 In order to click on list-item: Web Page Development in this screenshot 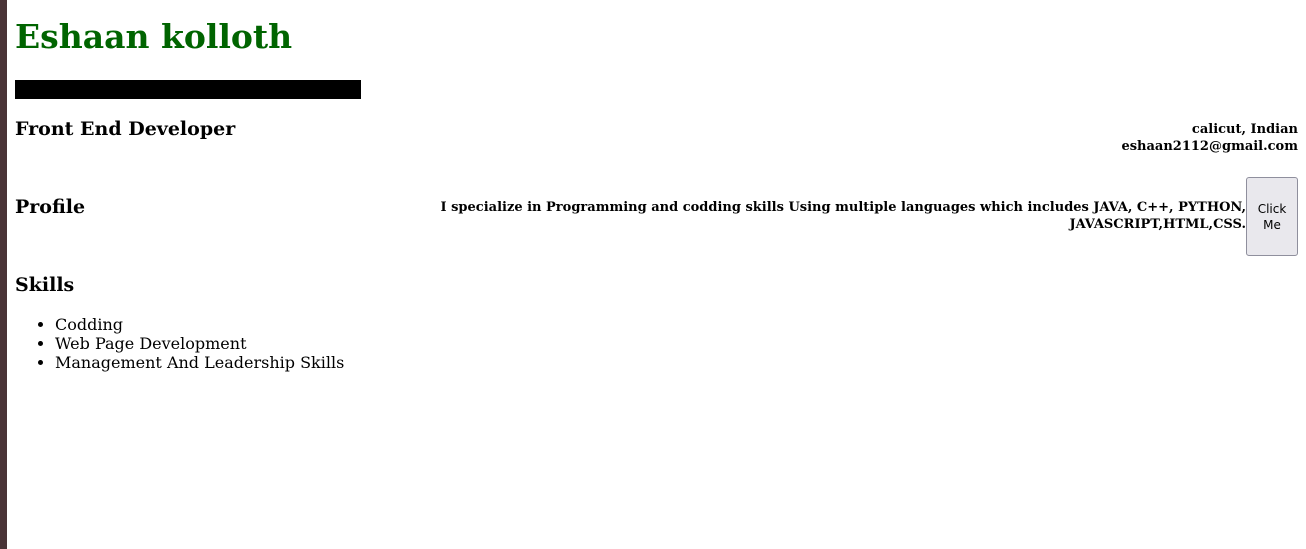, I will do `click(199, 343)`.